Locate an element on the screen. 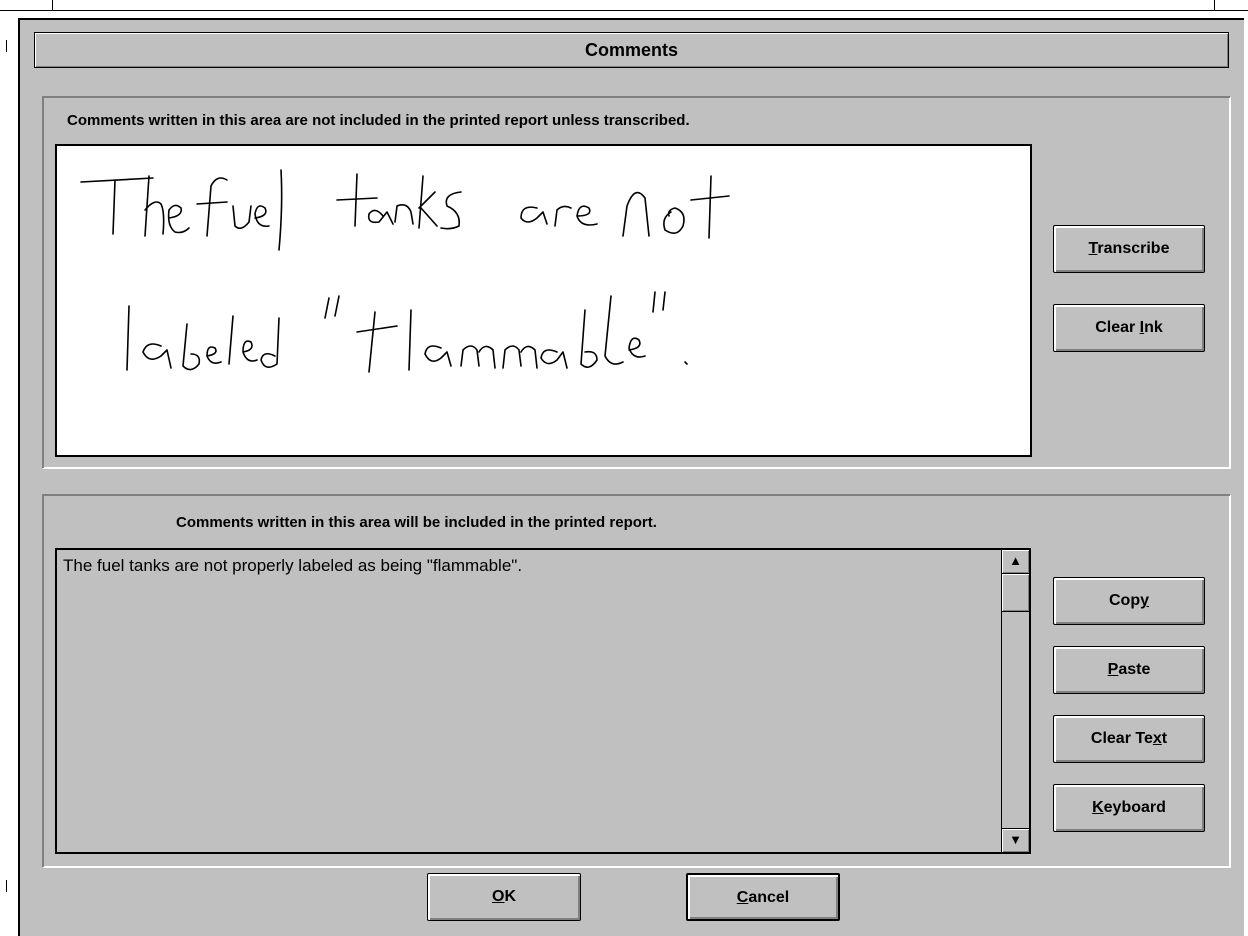 The image size is (1248, 936). keyboard-button: Keyboard is located at coordinates (1129, 808).